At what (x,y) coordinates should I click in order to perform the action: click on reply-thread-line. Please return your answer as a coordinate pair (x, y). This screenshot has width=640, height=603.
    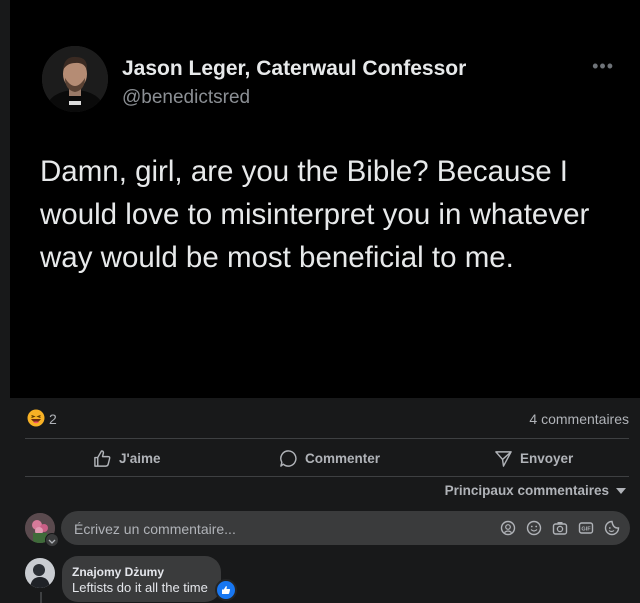
    Looking at the image, I should click on (41, 597).